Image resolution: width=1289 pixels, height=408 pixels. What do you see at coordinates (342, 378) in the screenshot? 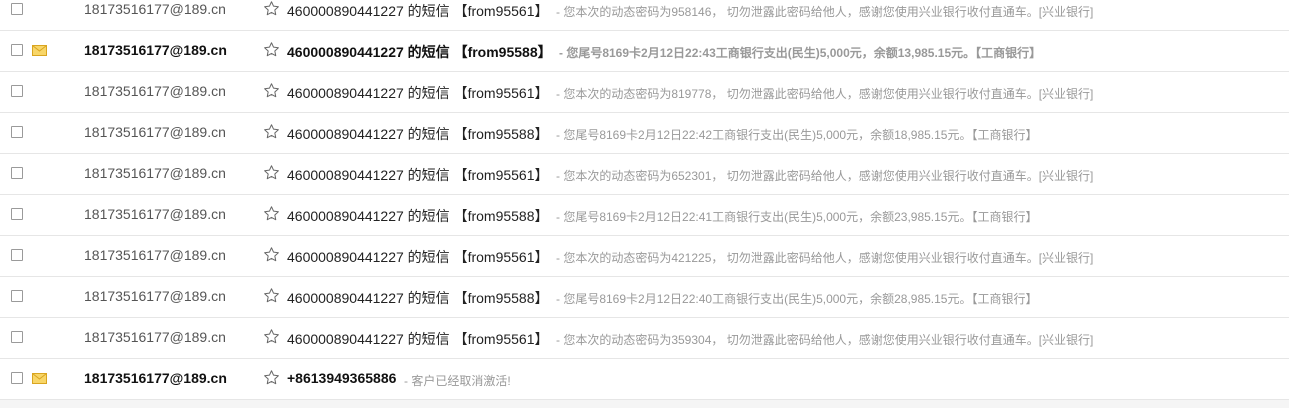
I see `subject: +8613949365886` at bounding box center [342, 378].